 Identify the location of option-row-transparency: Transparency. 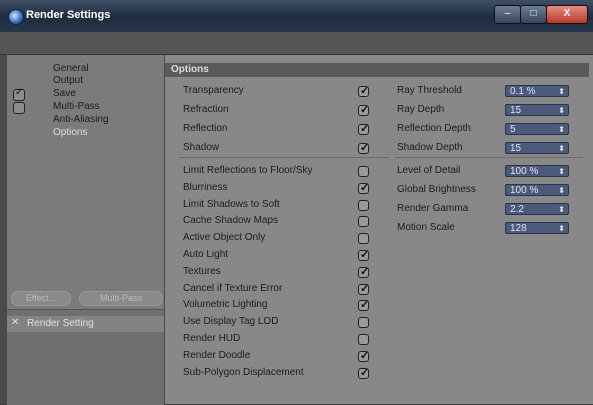
(213, 91).